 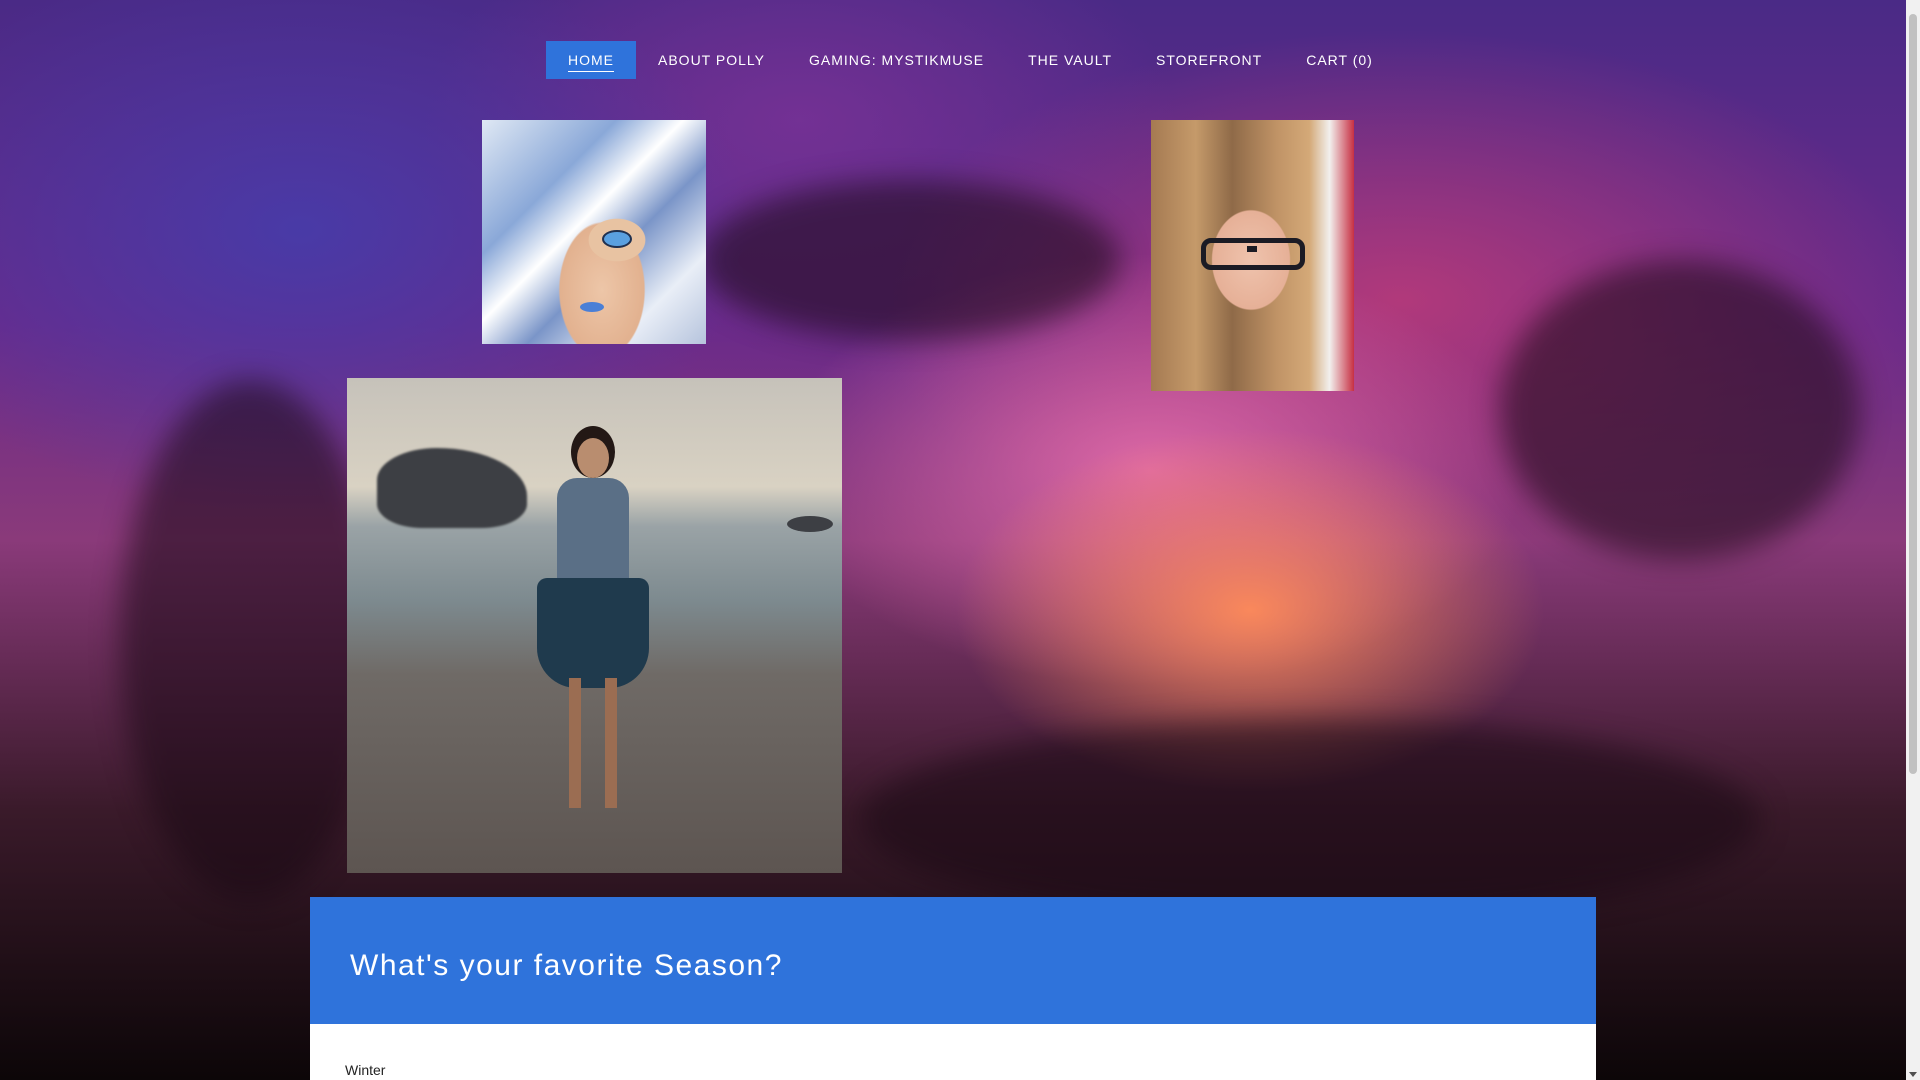 What do you see at coordinates (1070, 60) in the screenshot?
I see `nav-the-vault: THE VAULT` at bounding box center [1070, 60].